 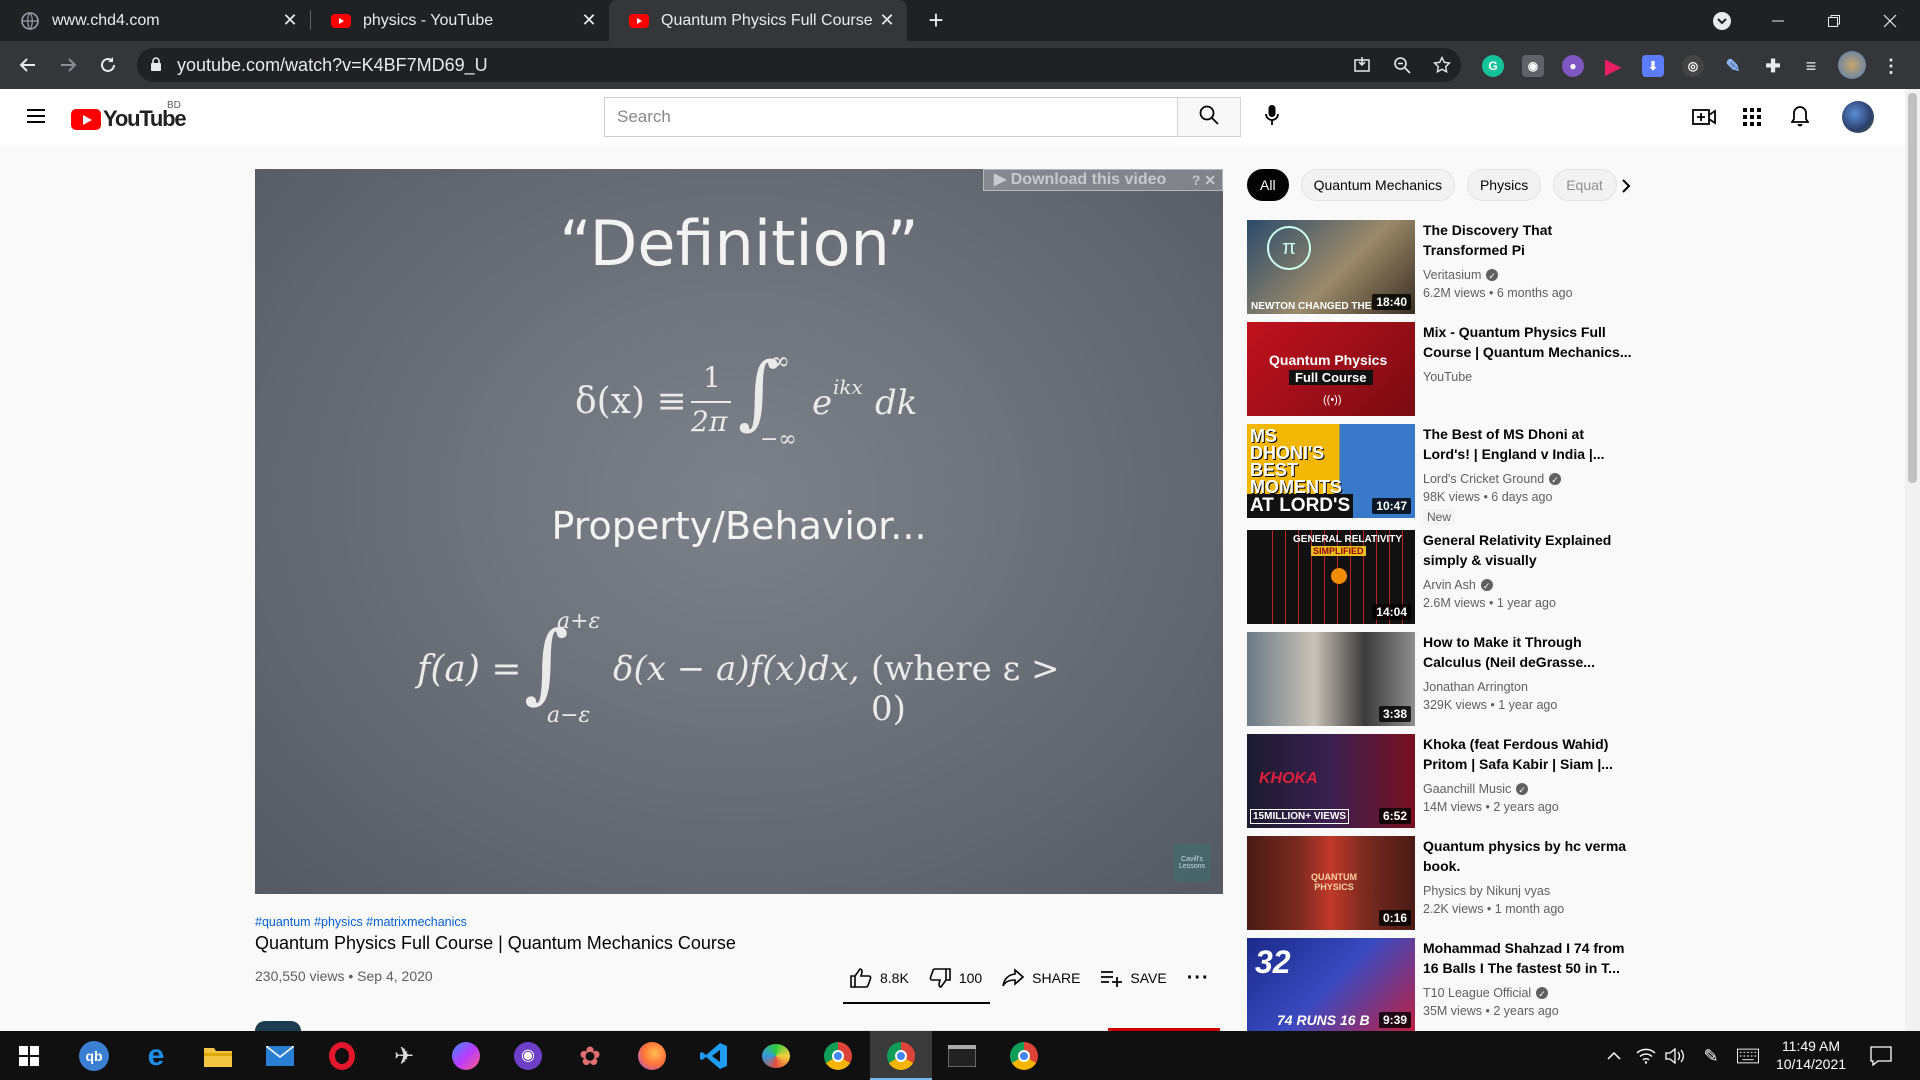 What do you see at coordinates (1493, 66) in the screenshot?
I see `grammarly-extension-icon: G` at bounding box center [1493, 66].